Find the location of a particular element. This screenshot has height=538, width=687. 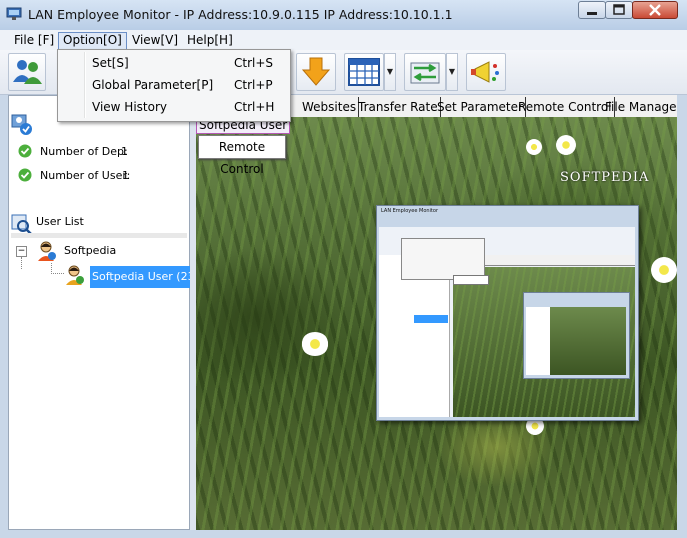

transfer-dropdown-arrow: ▼ is located at coordinates (452, 72).